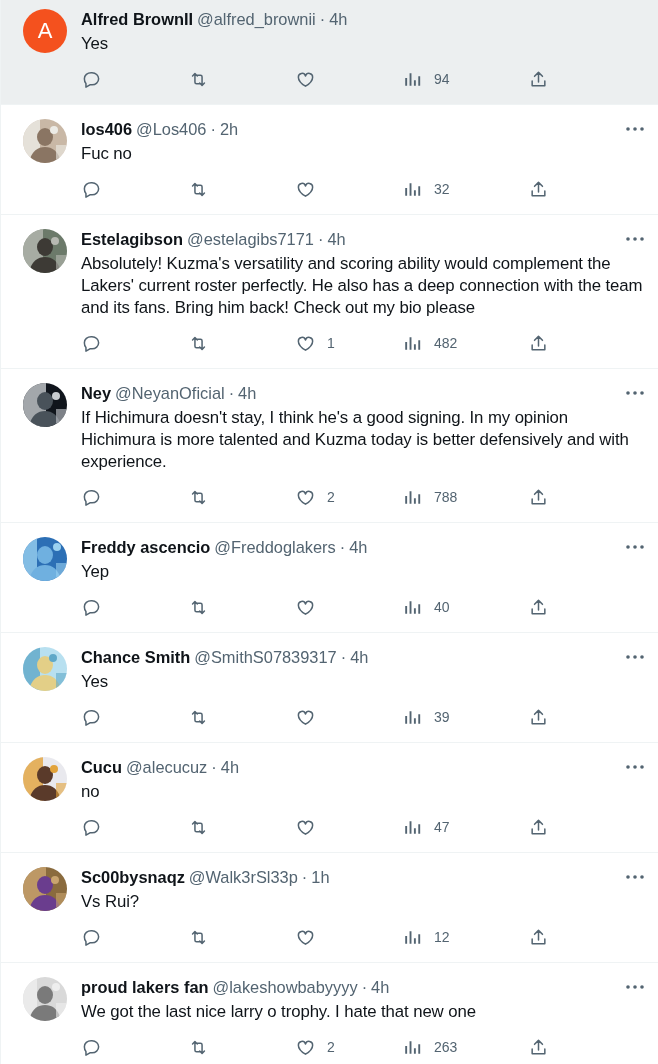  What do you see at coordinates (250, 239) in the screenshot?
I see `user-handle: @estelagibs7171` at bounding box center [250, 239].